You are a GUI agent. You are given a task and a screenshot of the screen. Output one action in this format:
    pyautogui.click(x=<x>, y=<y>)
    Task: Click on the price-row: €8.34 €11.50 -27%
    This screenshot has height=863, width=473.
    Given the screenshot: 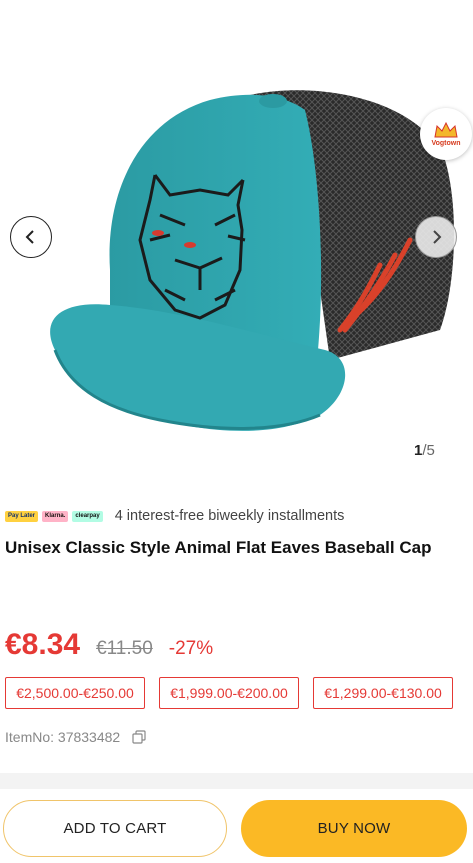 What is the action you would take?
    pyautogui.click(x=109, y=645)
    